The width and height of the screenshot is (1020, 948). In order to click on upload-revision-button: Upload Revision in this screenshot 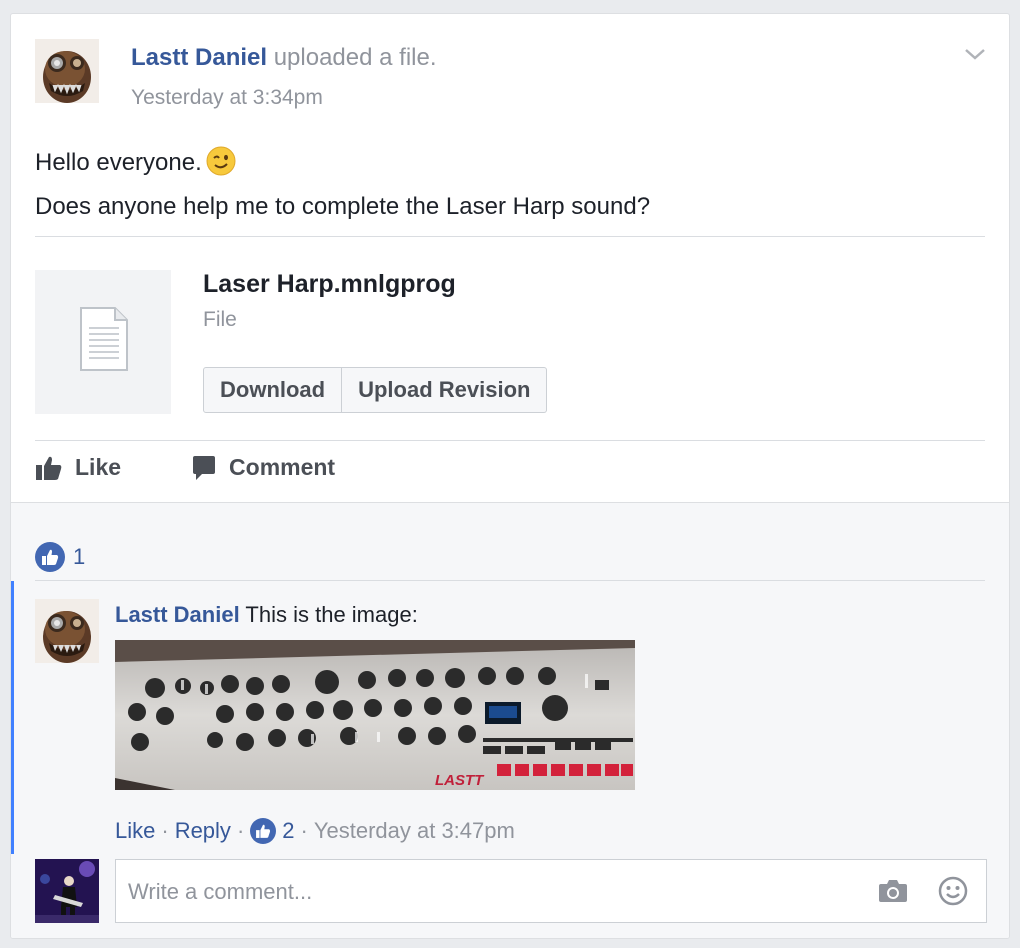, I will do `click(445, 390)`.